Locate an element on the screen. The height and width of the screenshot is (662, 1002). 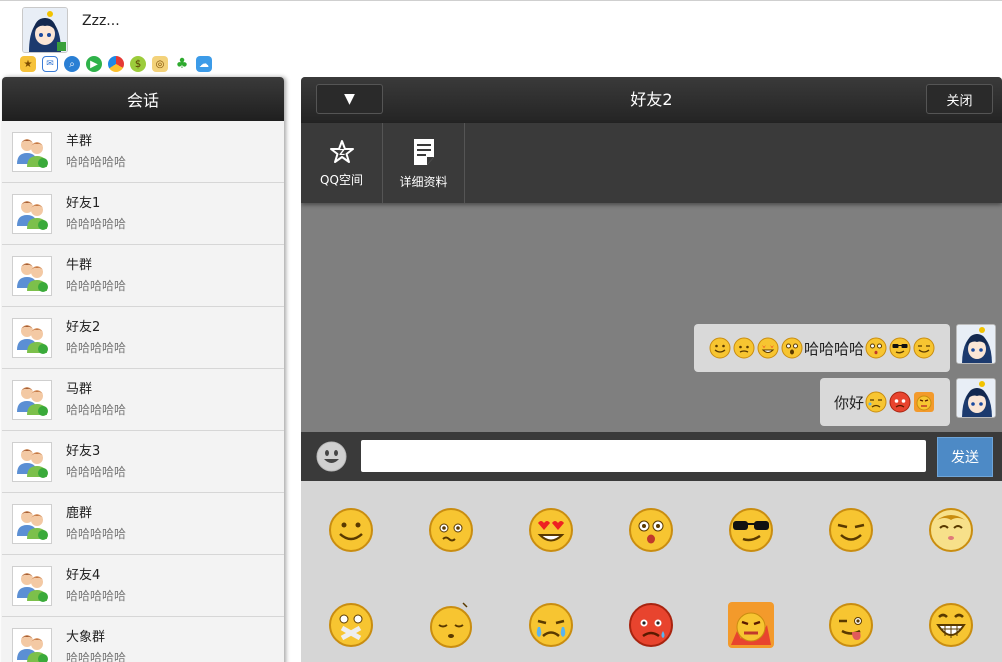
surprised-emoji-icon is located at coordinates (792, 348).